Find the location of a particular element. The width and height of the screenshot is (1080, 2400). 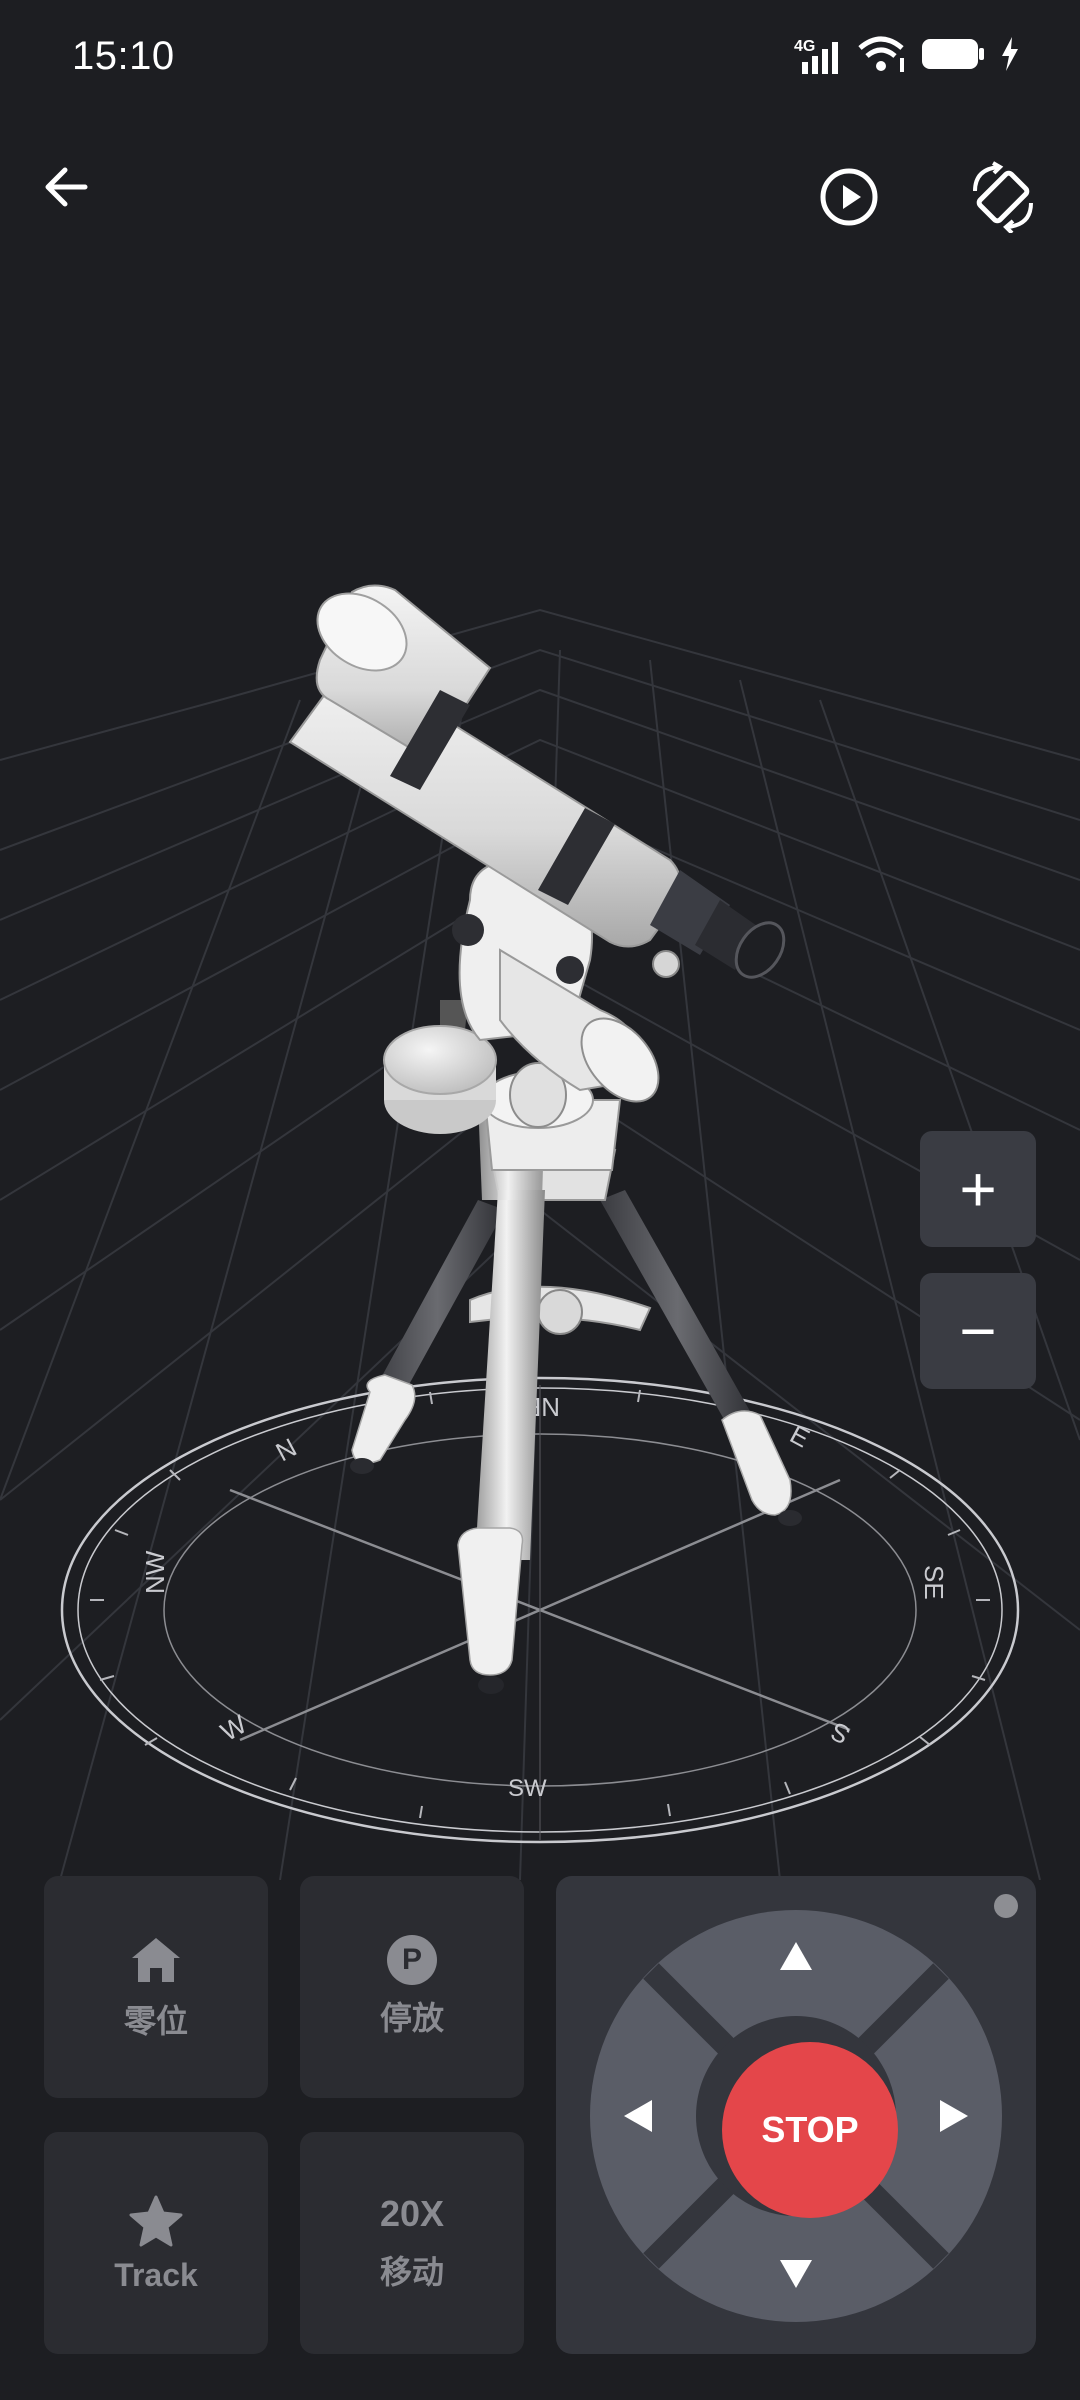

park-label: 停放 is located at coordinates (411, 2018).